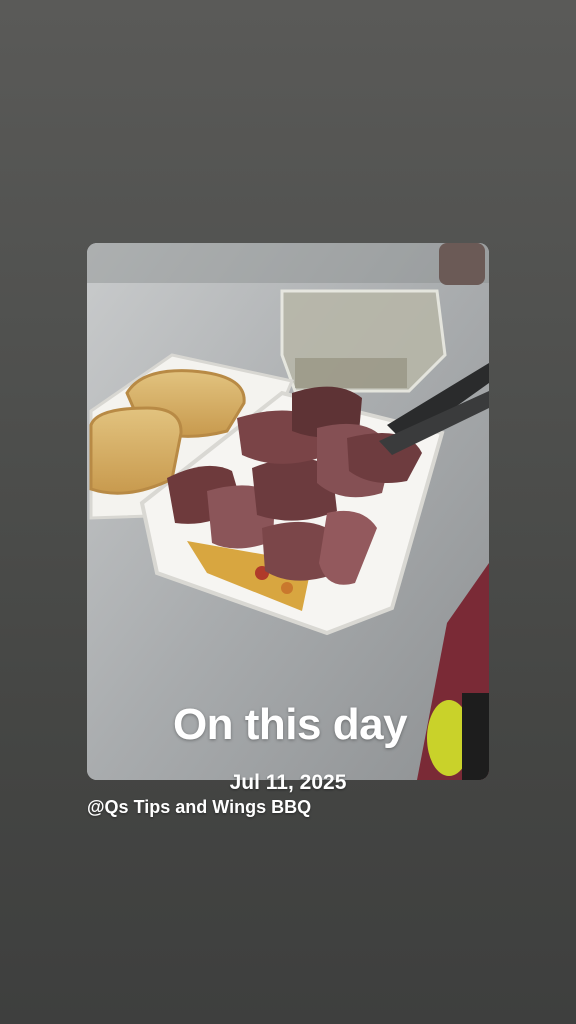 The image size is (576, 1024). I want to click on memory-date: Jul 11, 2025, so click(288, 782).